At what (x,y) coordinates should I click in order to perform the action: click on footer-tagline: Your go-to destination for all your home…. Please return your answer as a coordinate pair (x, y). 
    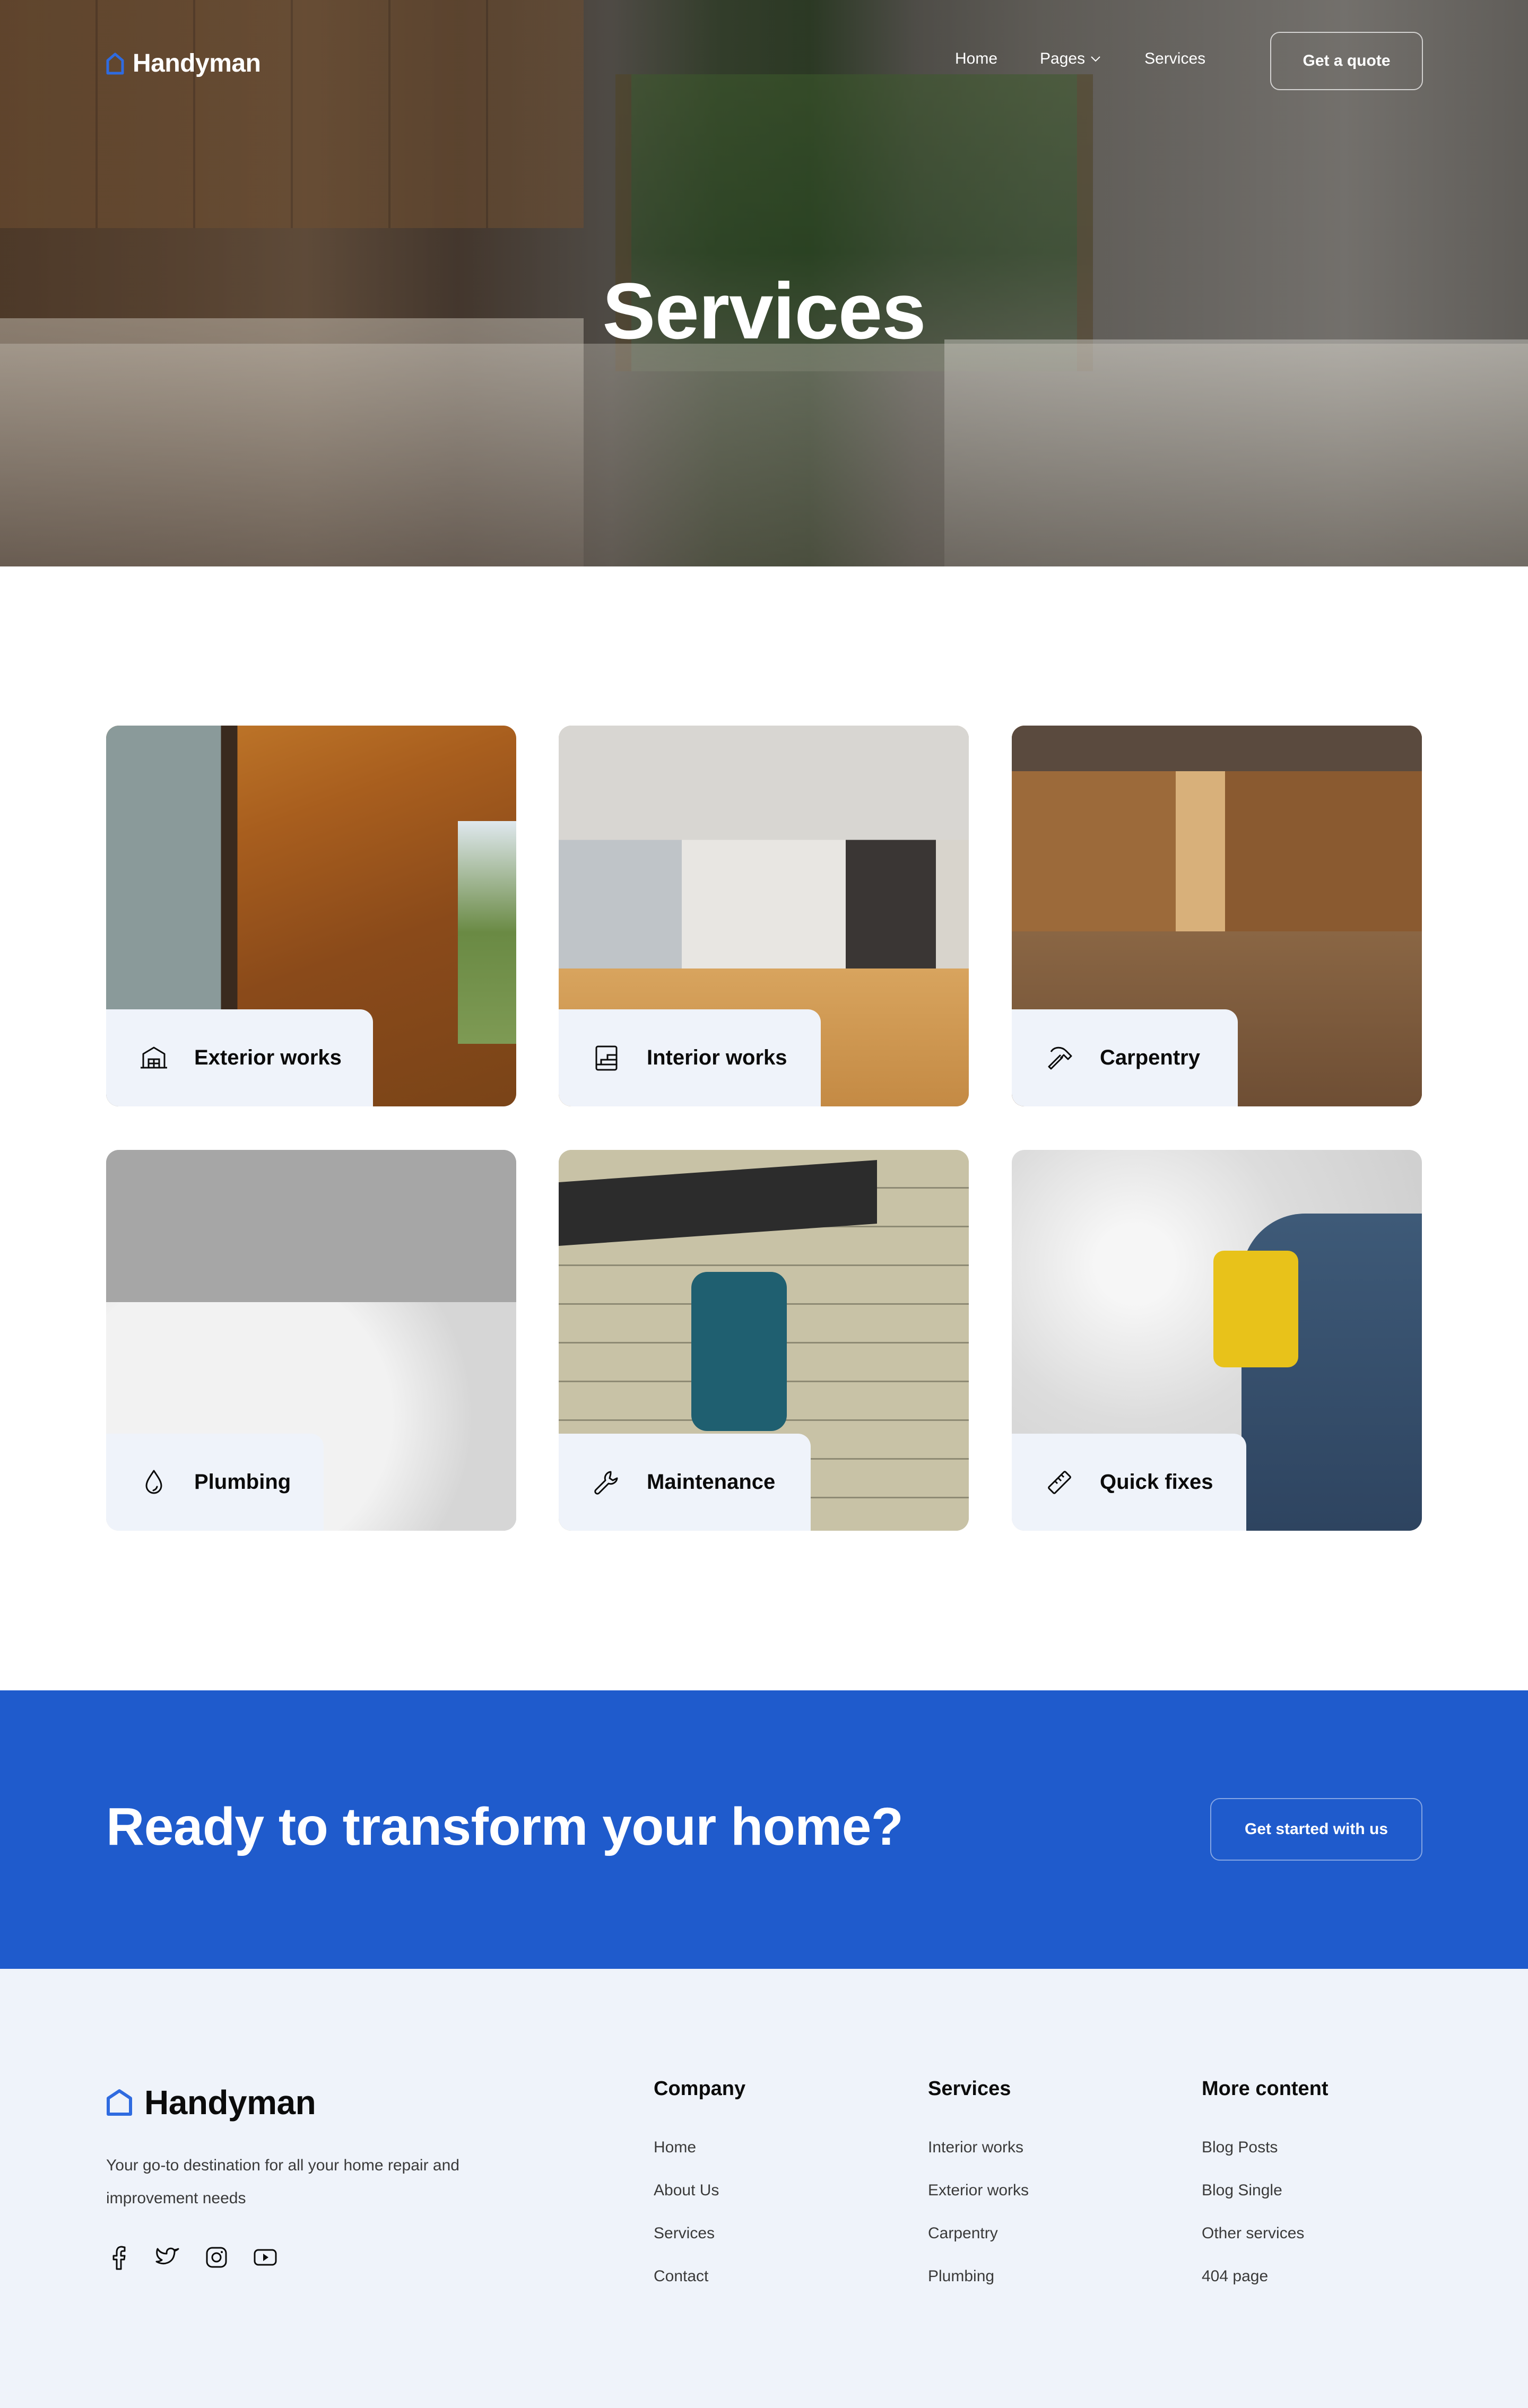
    Looking at the image, I should click on (282, 2182).